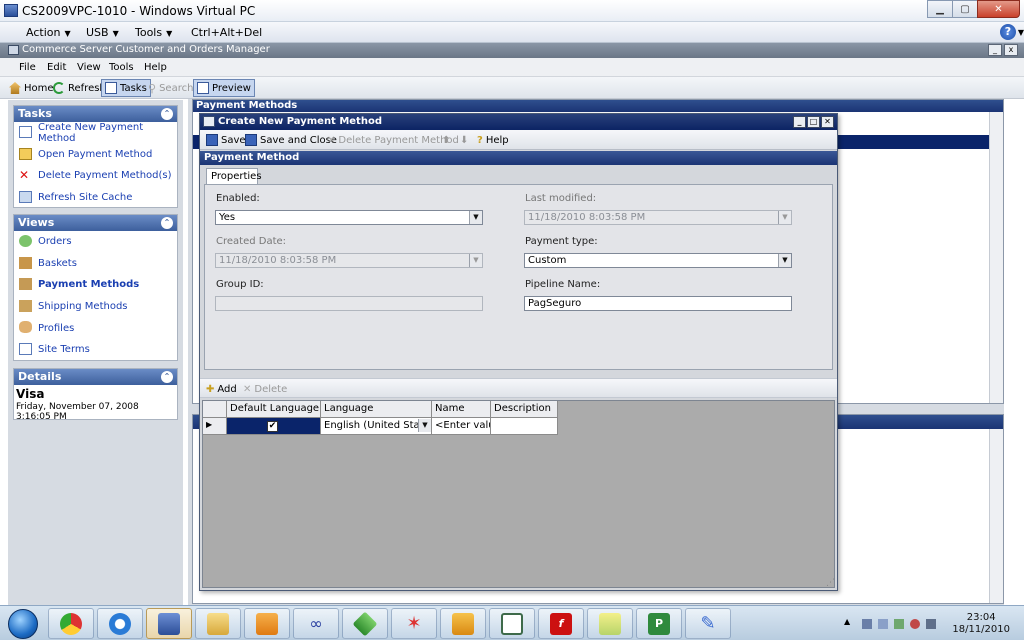  Describe the element at coordinates (95, 242) in the screenshot. I see `view-orders: Orders` at that location.